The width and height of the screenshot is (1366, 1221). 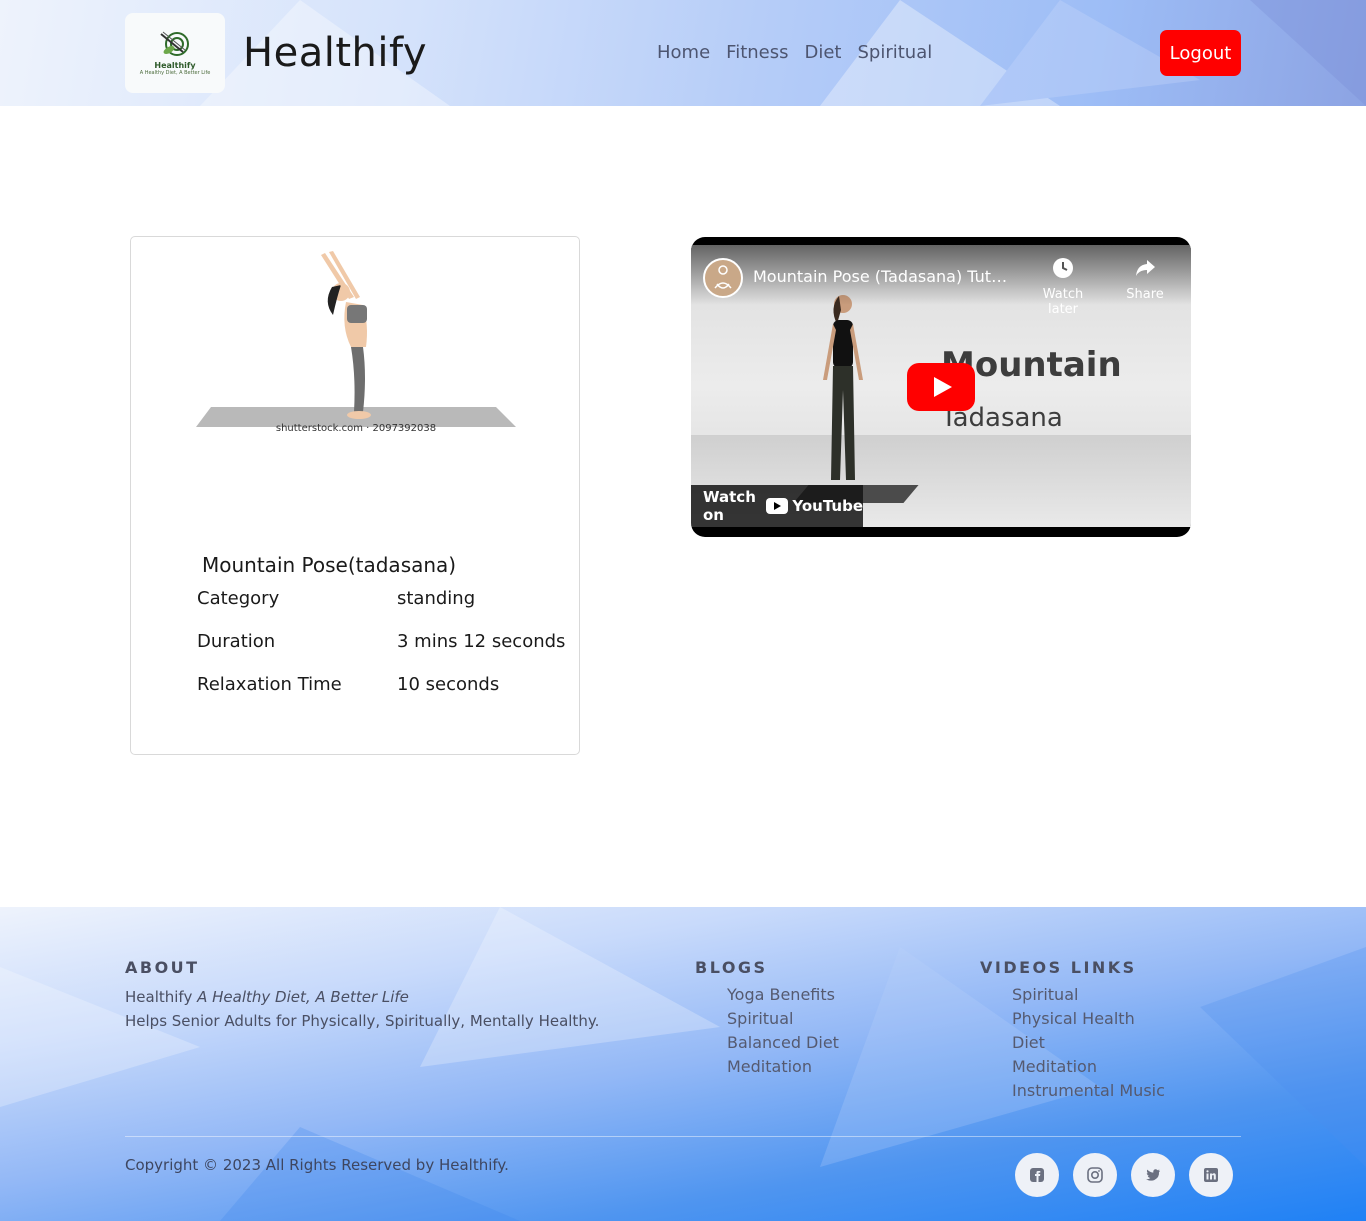 What do you see at coordinates (783, 1067) in the screenshot?
I see `blog-link-meditation: Meditation` at bounding box center [783, 1067].